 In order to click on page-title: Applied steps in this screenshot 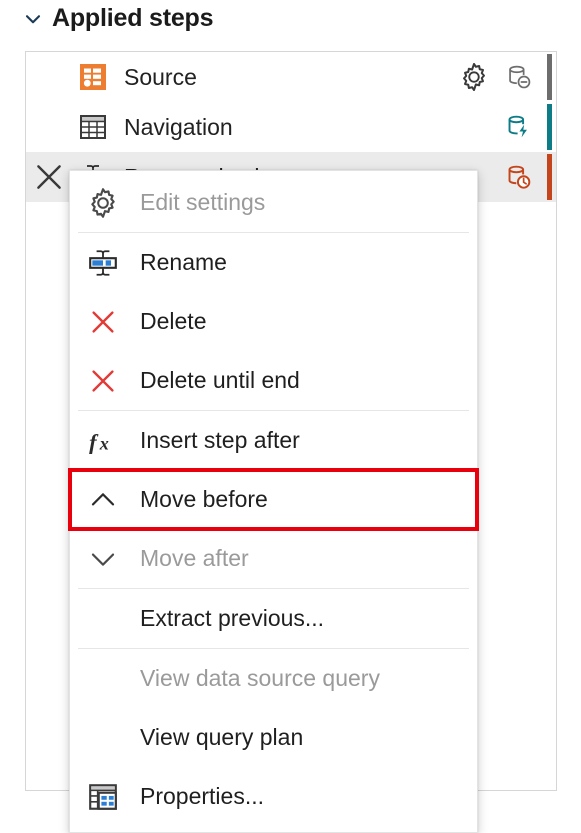, I will do `click(133, 18)`.